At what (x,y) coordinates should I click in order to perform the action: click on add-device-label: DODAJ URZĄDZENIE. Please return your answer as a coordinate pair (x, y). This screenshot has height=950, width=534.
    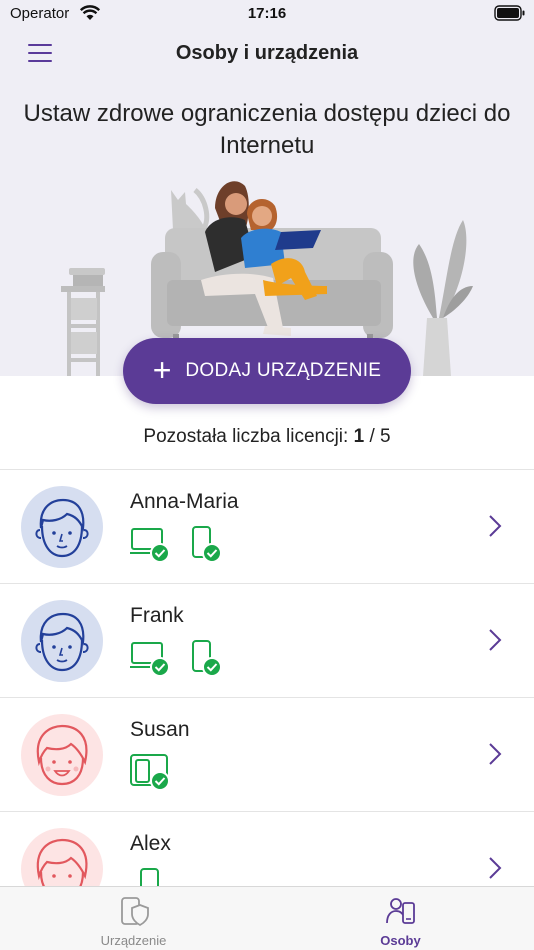
    Looking at the image, I should click on (283, 370).